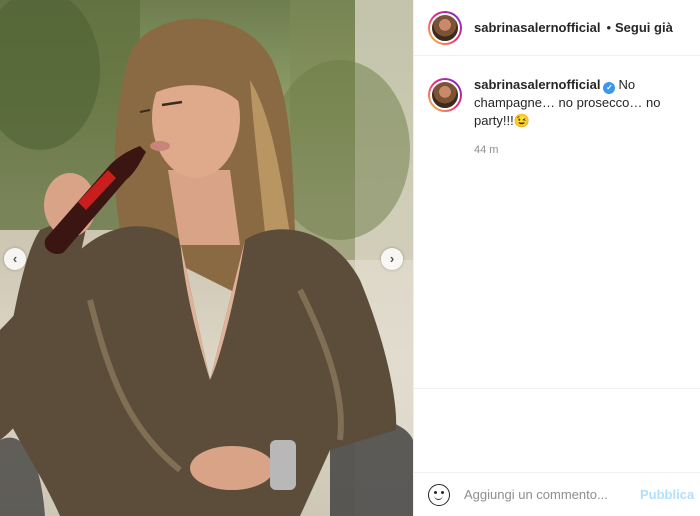 The height and width of the screenshot is (516, 700). What do you see at coordinates (15, 259) in the screenshot?
I see `previous-photo-button: ‹` at bounding box center [15, 259].